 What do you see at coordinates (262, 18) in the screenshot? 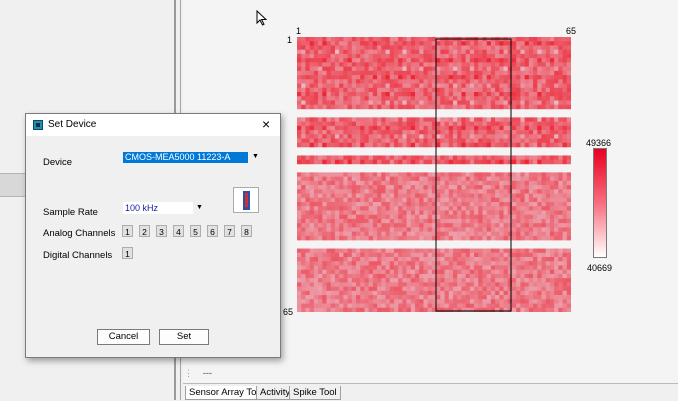
I see `mouse-cursor-icon` at bounding box center [262, 18].